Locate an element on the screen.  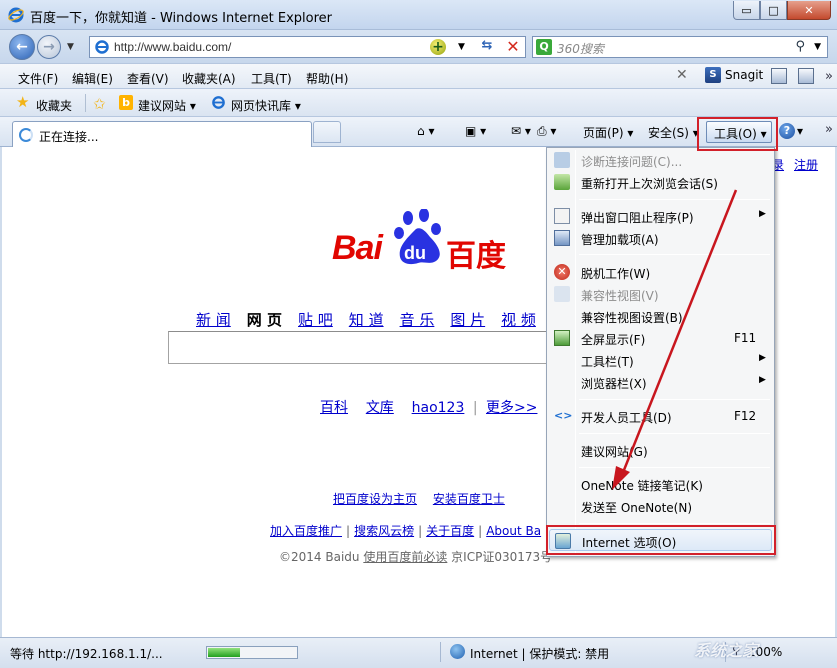
search-icon: ⚲ is located at coordinates (800, 46).